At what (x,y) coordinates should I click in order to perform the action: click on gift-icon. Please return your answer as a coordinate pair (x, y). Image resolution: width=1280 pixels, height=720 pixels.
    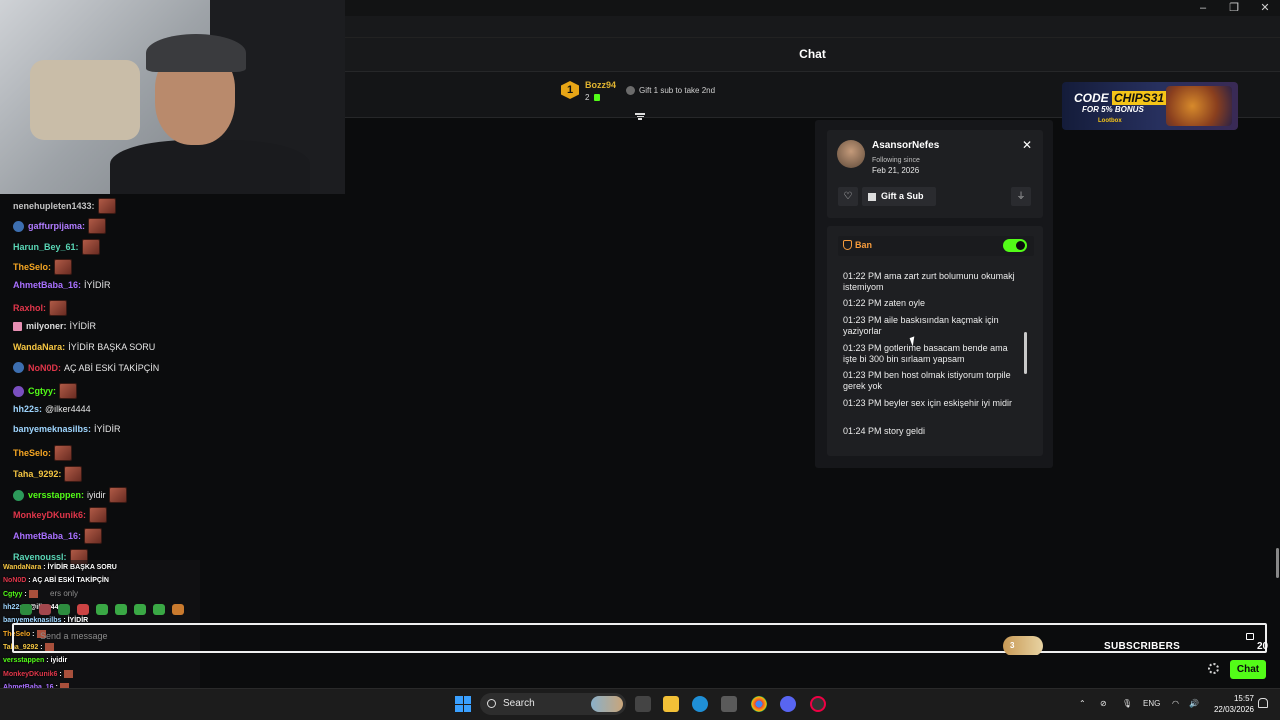
    Looking at the image, I should click on (872, 196).